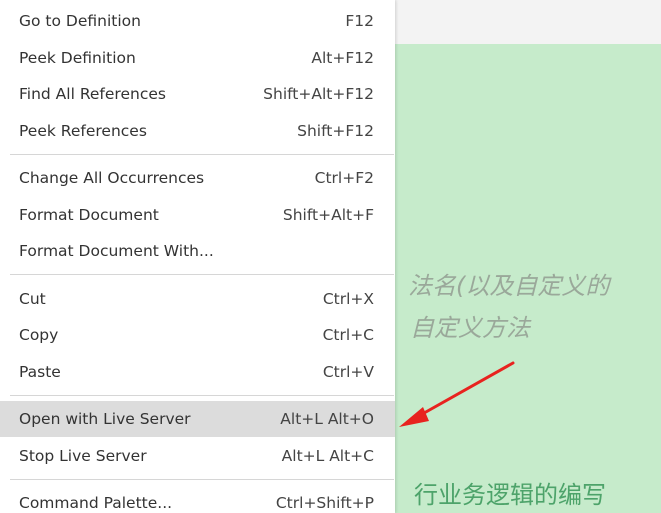 This screenshot has height=513, width=661. What do you see at coordinates (32, 298) in the screenshot?
I see `menu-item-label: Cut` at bounding box center [32, 298].